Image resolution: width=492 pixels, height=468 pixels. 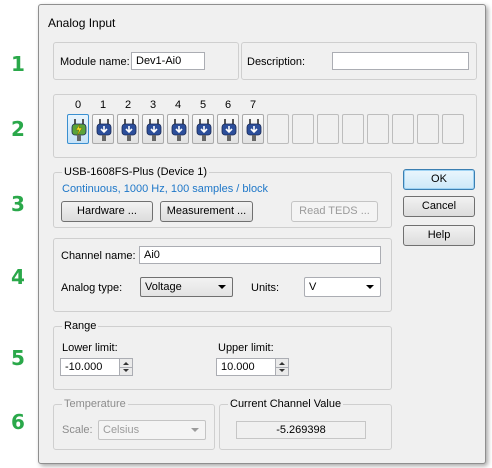 I want to click on dialog-title: Analog Input, so click(x=82, y=23).